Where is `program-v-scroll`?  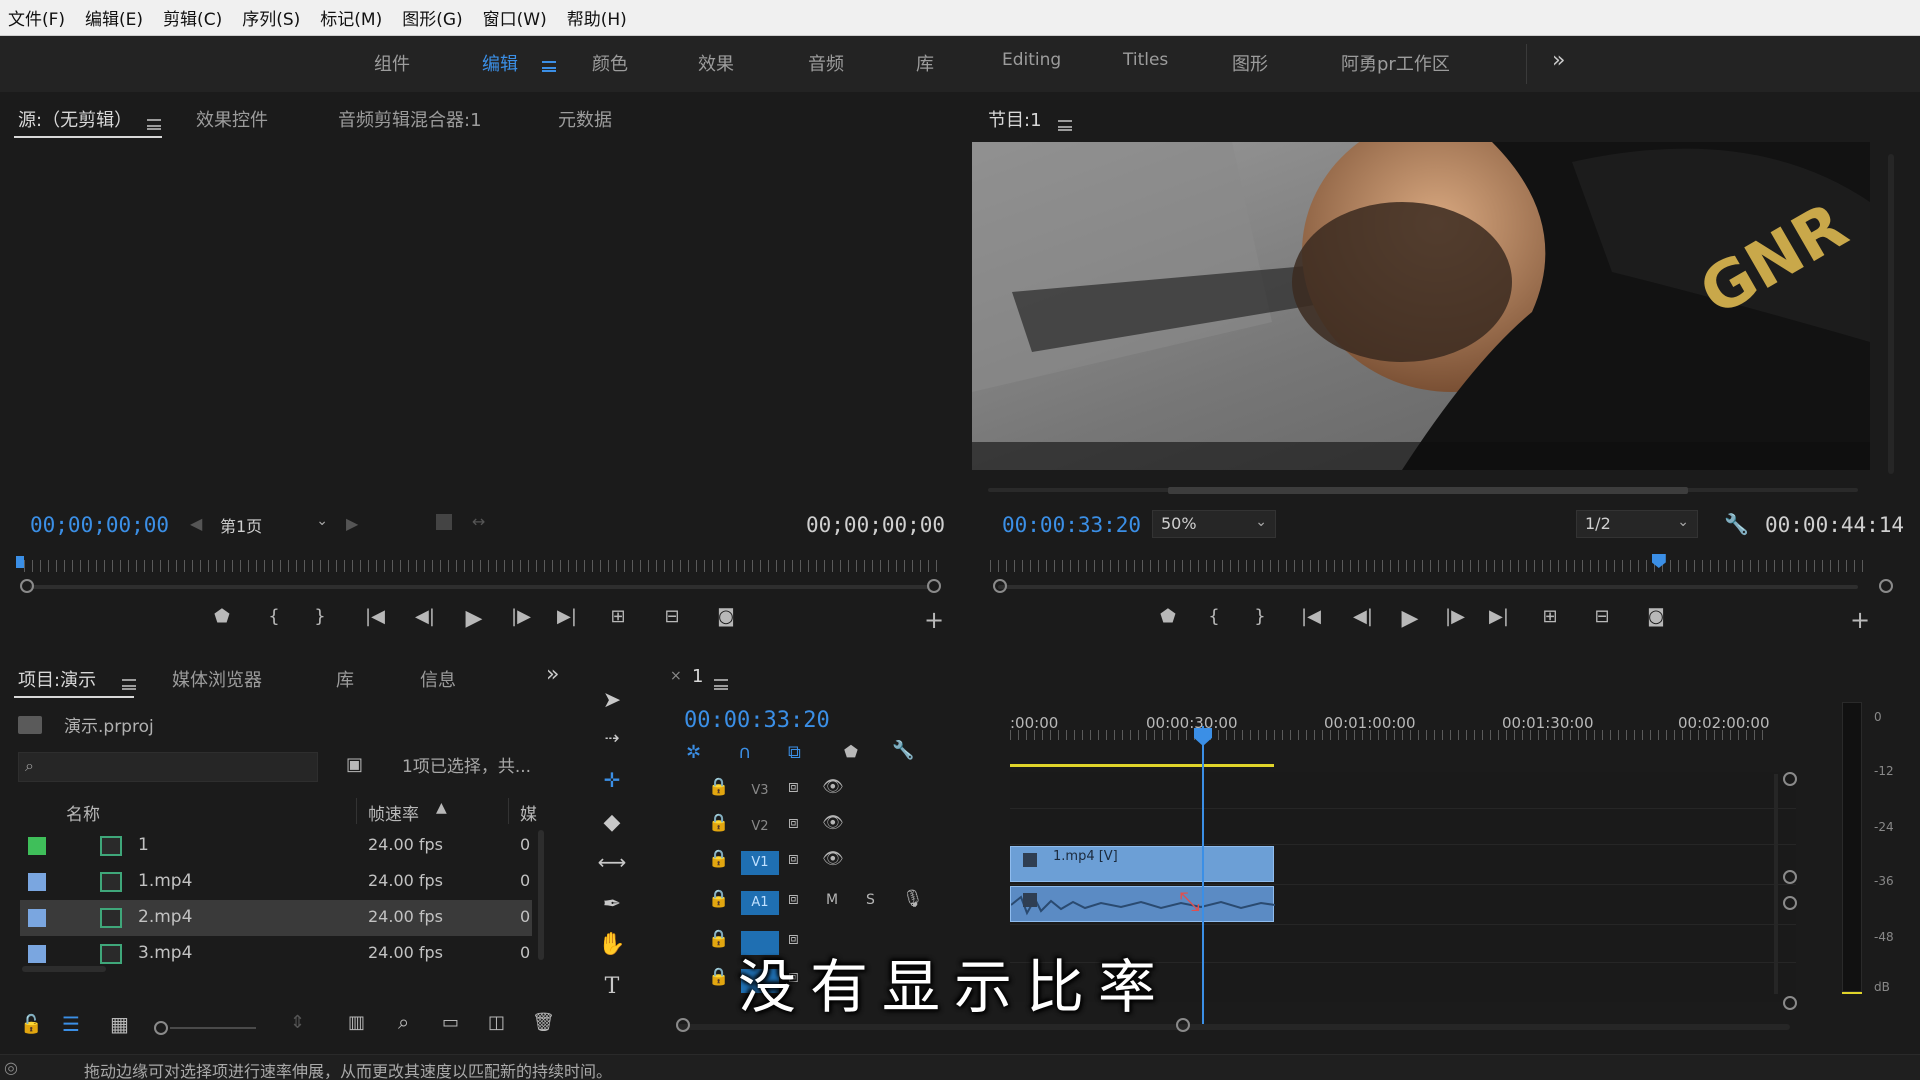 program-v-scroll is located at coordinates (1891, 314).